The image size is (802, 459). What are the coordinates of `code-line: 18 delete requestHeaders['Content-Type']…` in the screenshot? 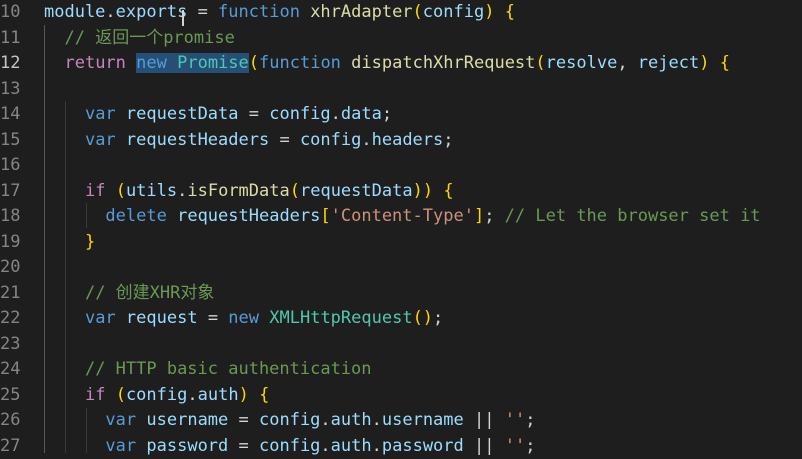 It's located at (401, 217).